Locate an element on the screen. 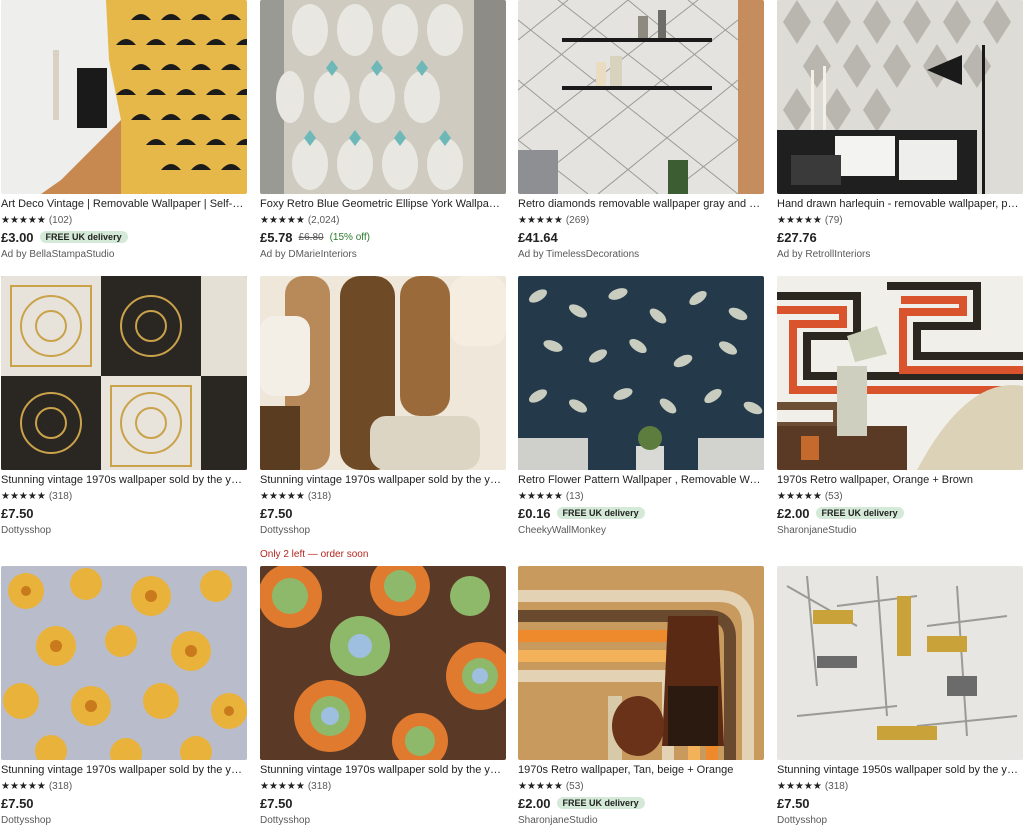 The image size is (1024, 831). shop-name: Ad by TimelessDecorations is located at coordinates (641, 254).